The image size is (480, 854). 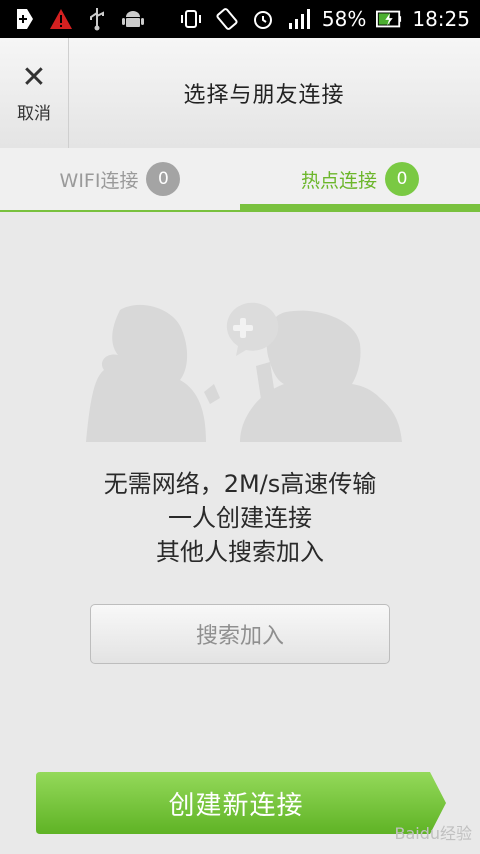 I want to click on warning-icon, so click(x=61, y=19).